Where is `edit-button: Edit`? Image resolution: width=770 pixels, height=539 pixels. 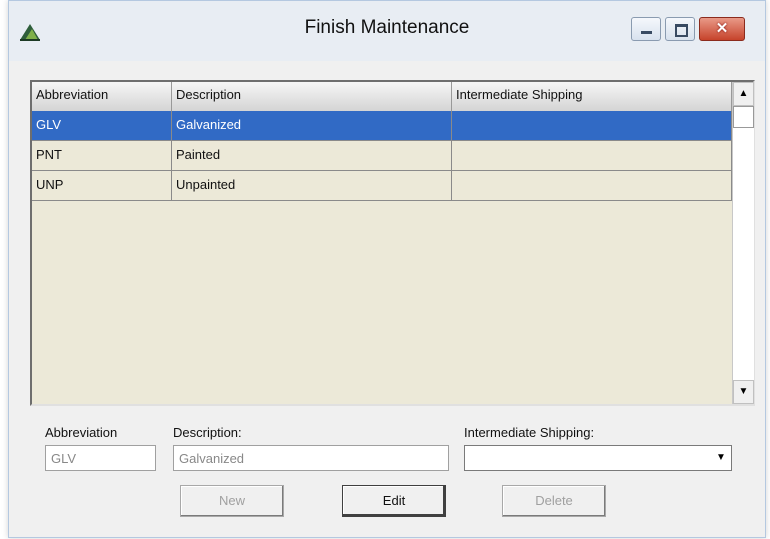
edit-button: Edit is located at coordinates (394, 501).